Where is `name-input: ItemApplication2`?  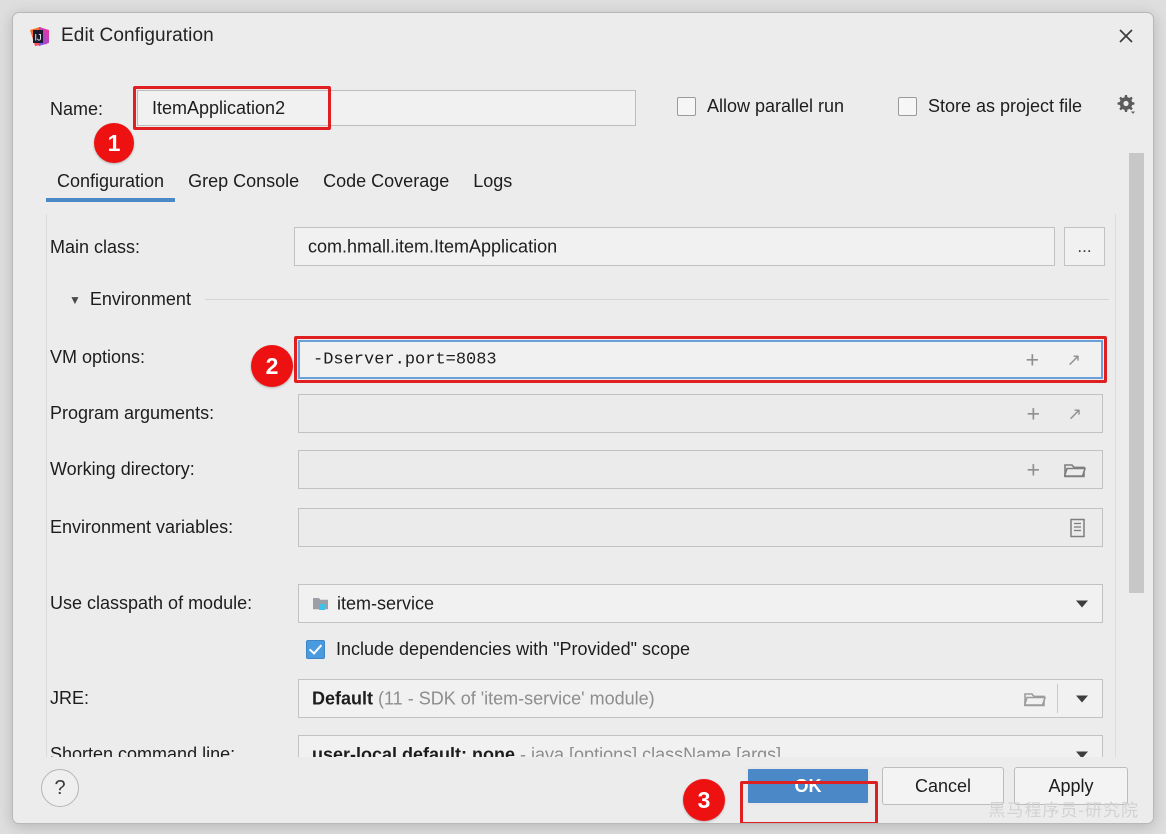
name-input: ItemApplication2 is located at coordinates (386, 108).